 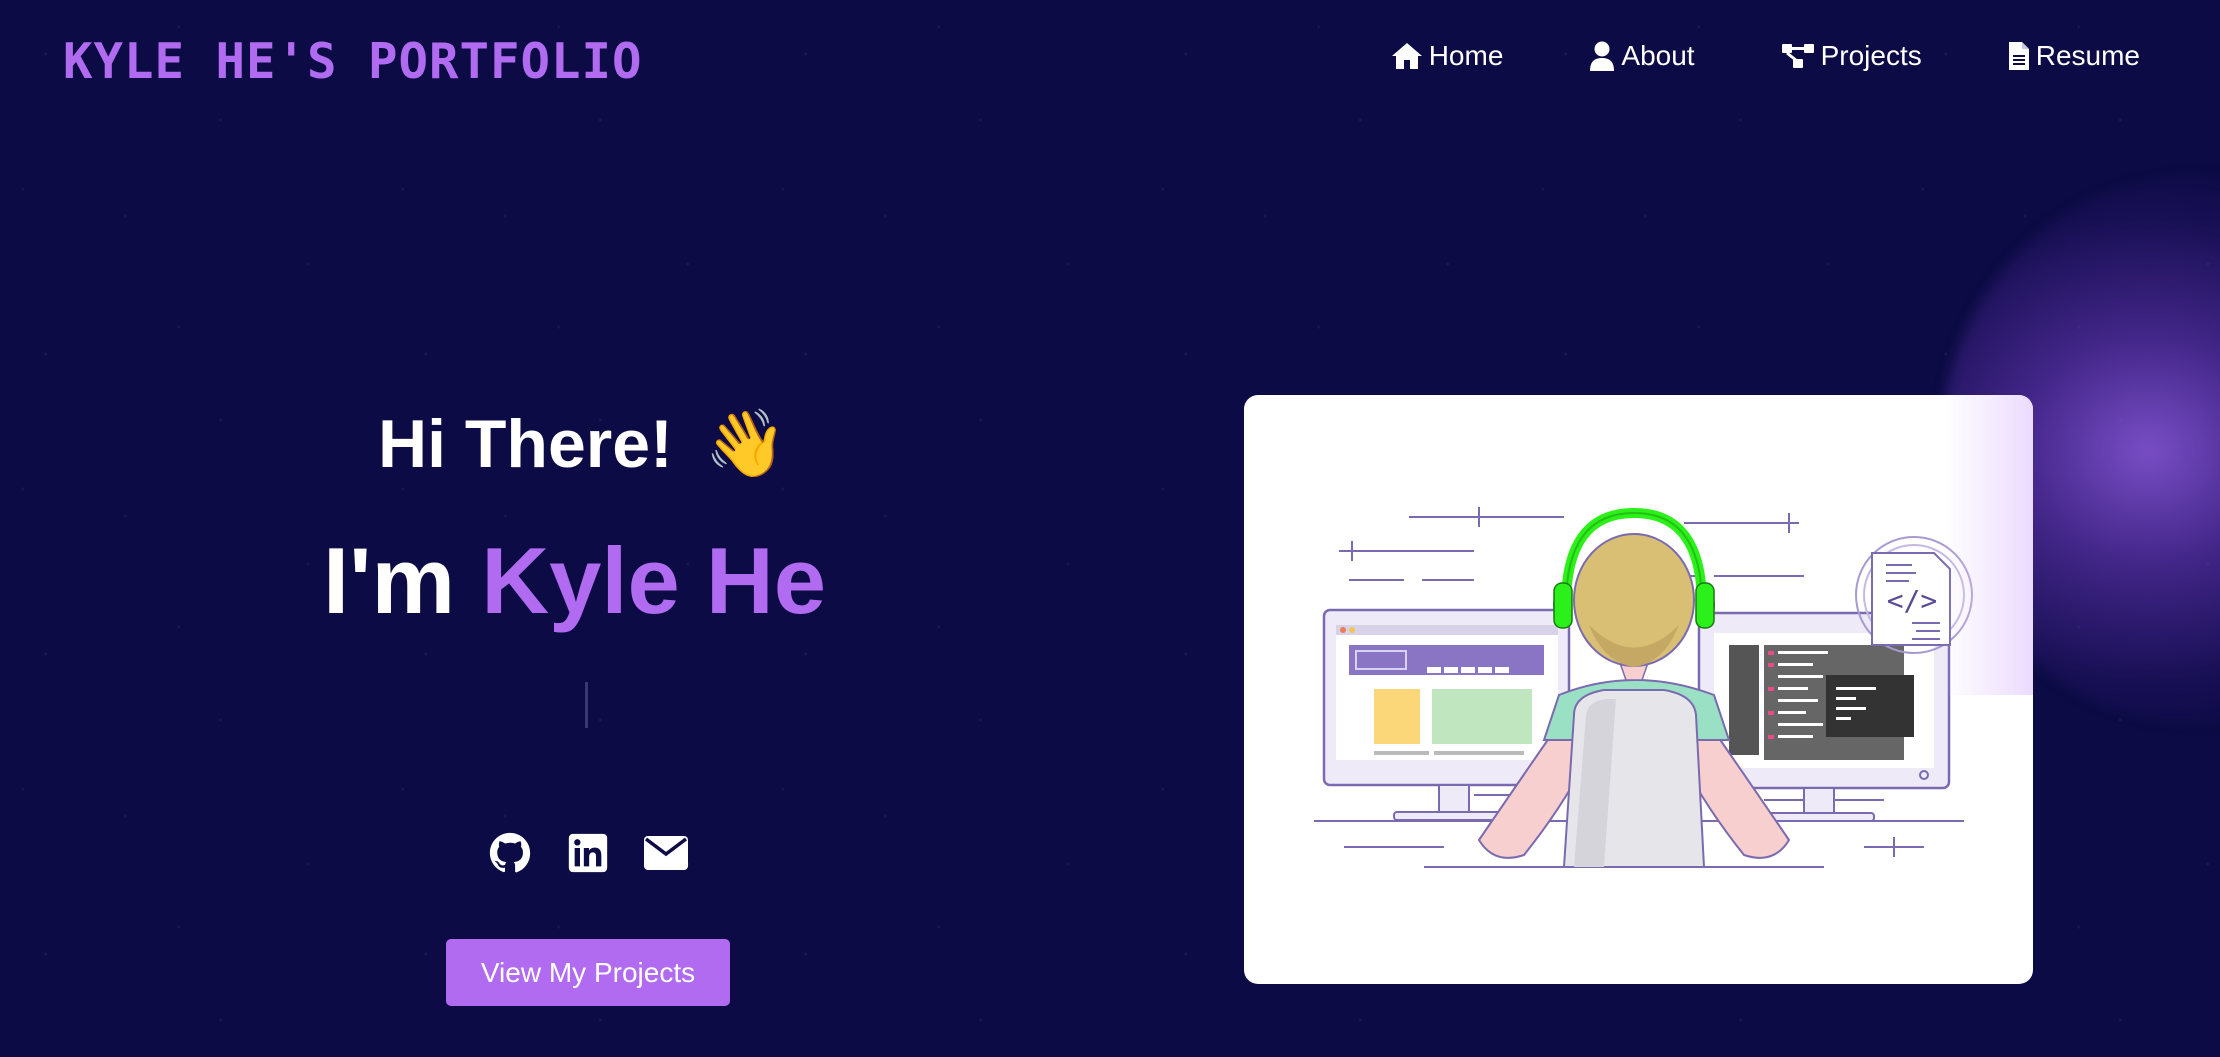 I want to click on intro-name: Kyle He, so click(x=654, y=580).